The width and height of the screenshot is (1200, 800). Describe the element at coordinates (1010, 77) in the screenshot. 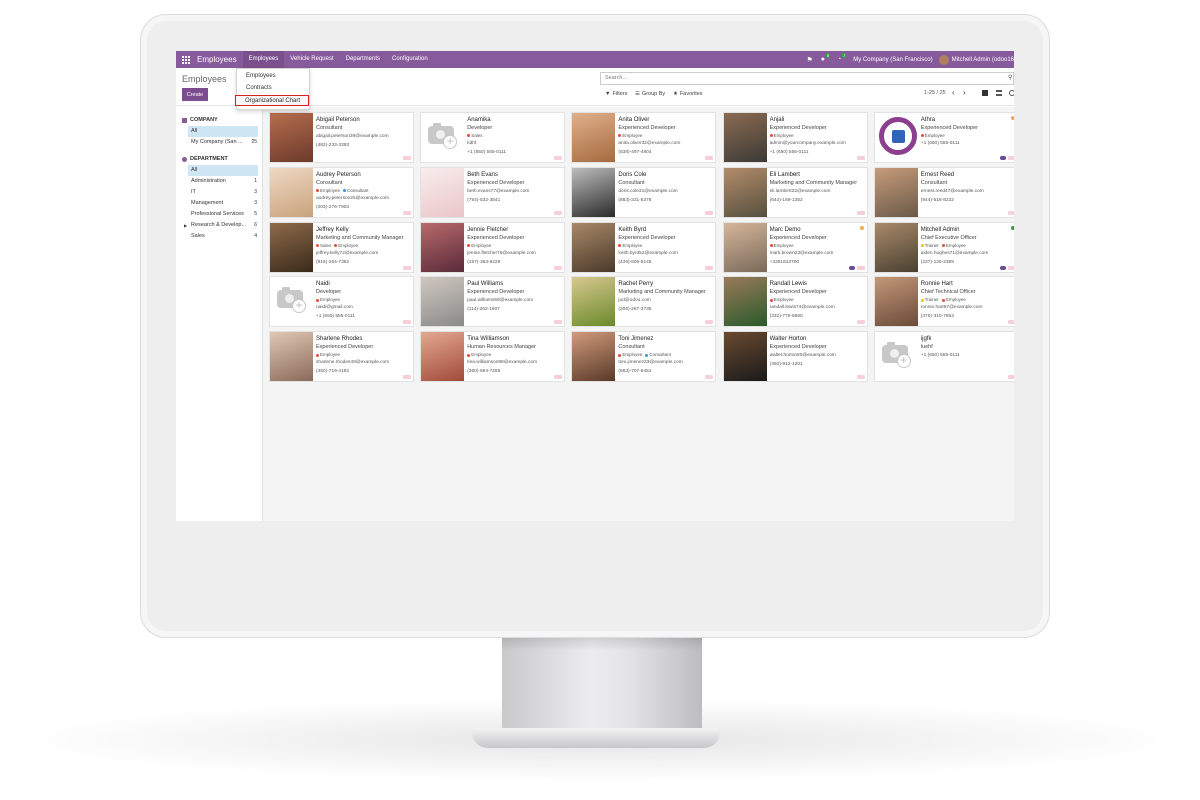

I see `search-icon: ⚲` at that location.